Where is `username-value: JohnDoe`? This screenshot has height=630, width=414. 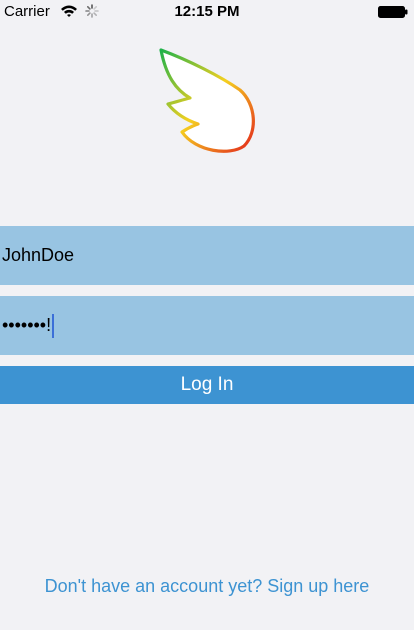
username-value: JohnDoe is located at coordinates (38, 255).